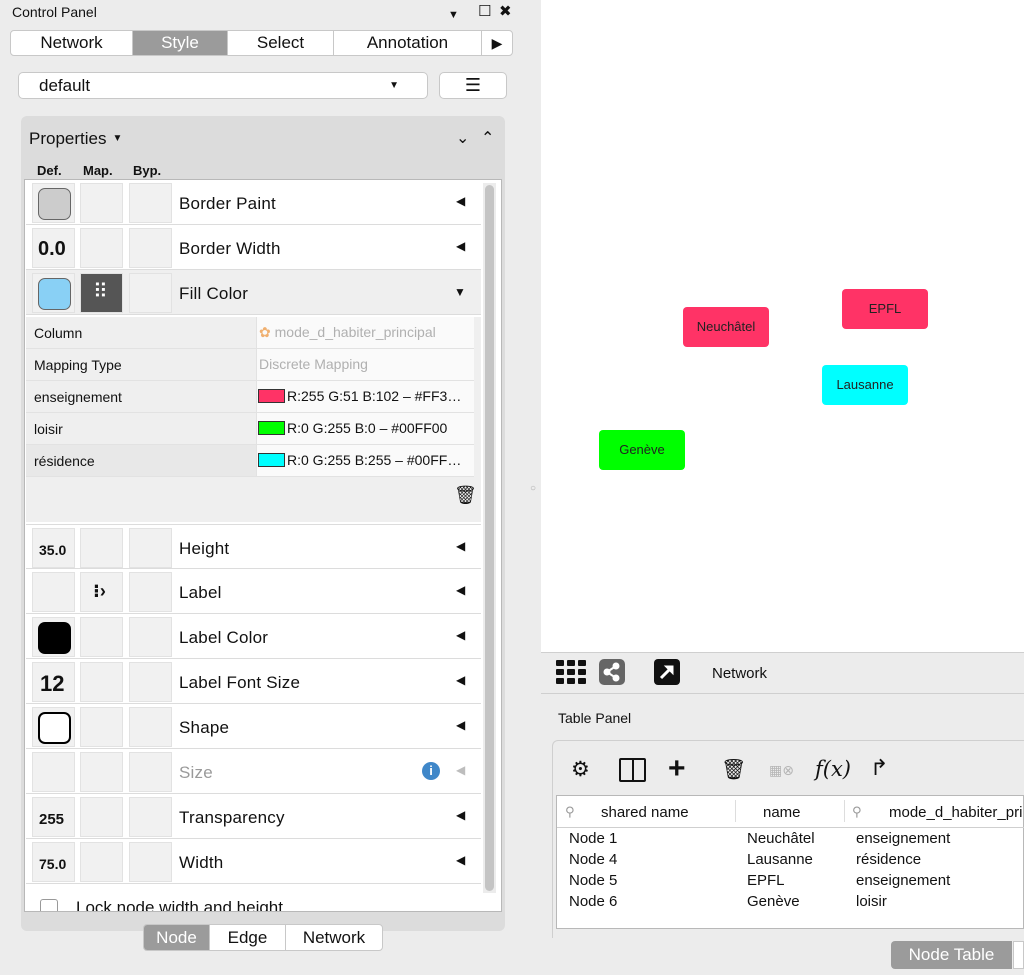  What do you see at coordinates (250, 365) in the screenshot?
I see `mapping-type-row: Mapping Type Discrete Mapping` at bounding box center [250, 365].